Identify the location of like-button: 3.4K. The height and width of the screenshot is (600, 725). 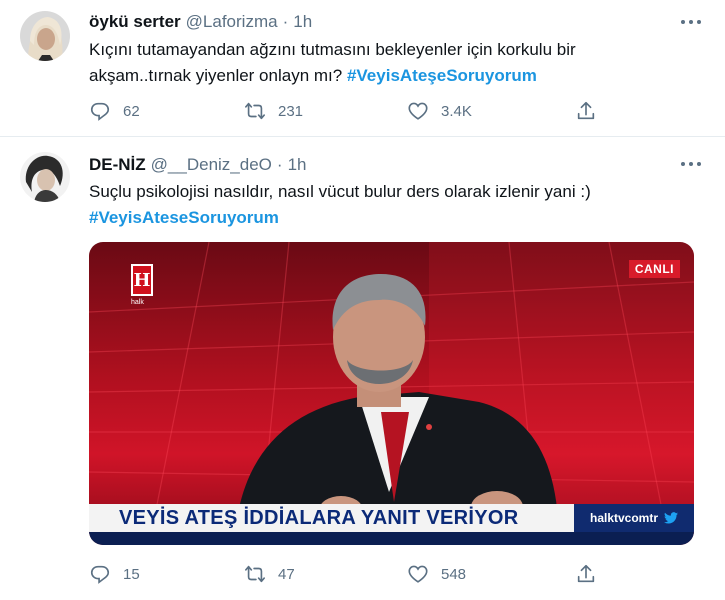
(439, 111).